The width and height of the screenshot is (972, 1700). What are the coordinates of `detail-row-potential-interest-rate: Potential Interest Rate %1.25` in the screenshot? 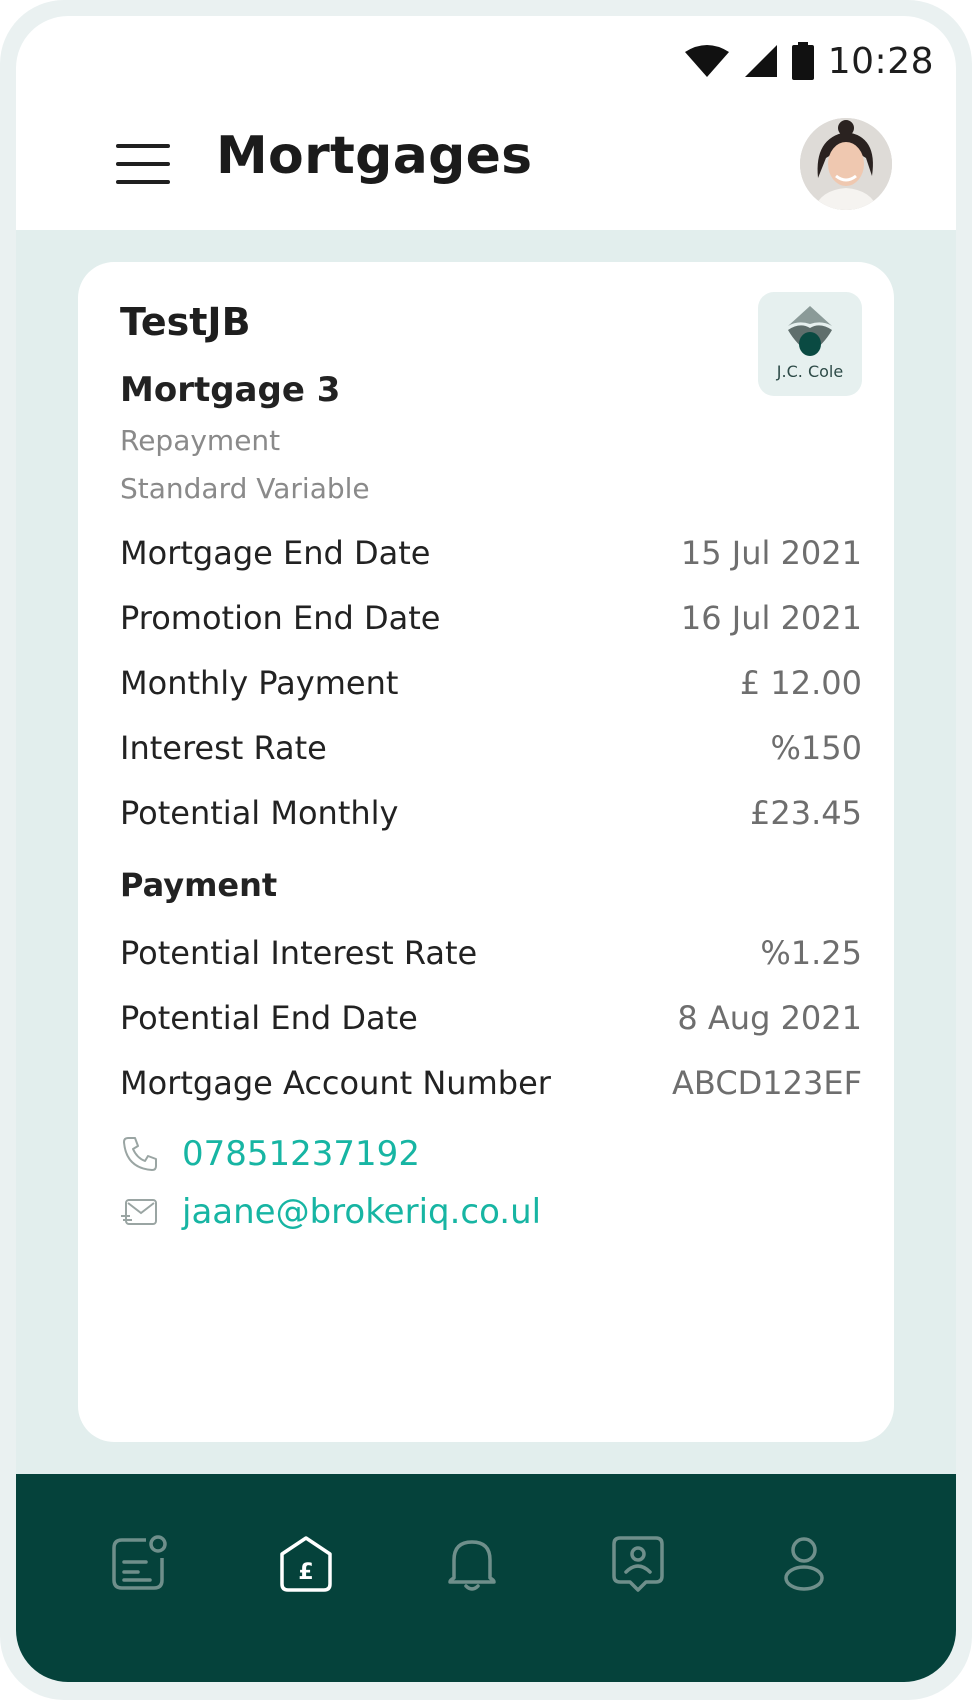 It's located at (491, 953).